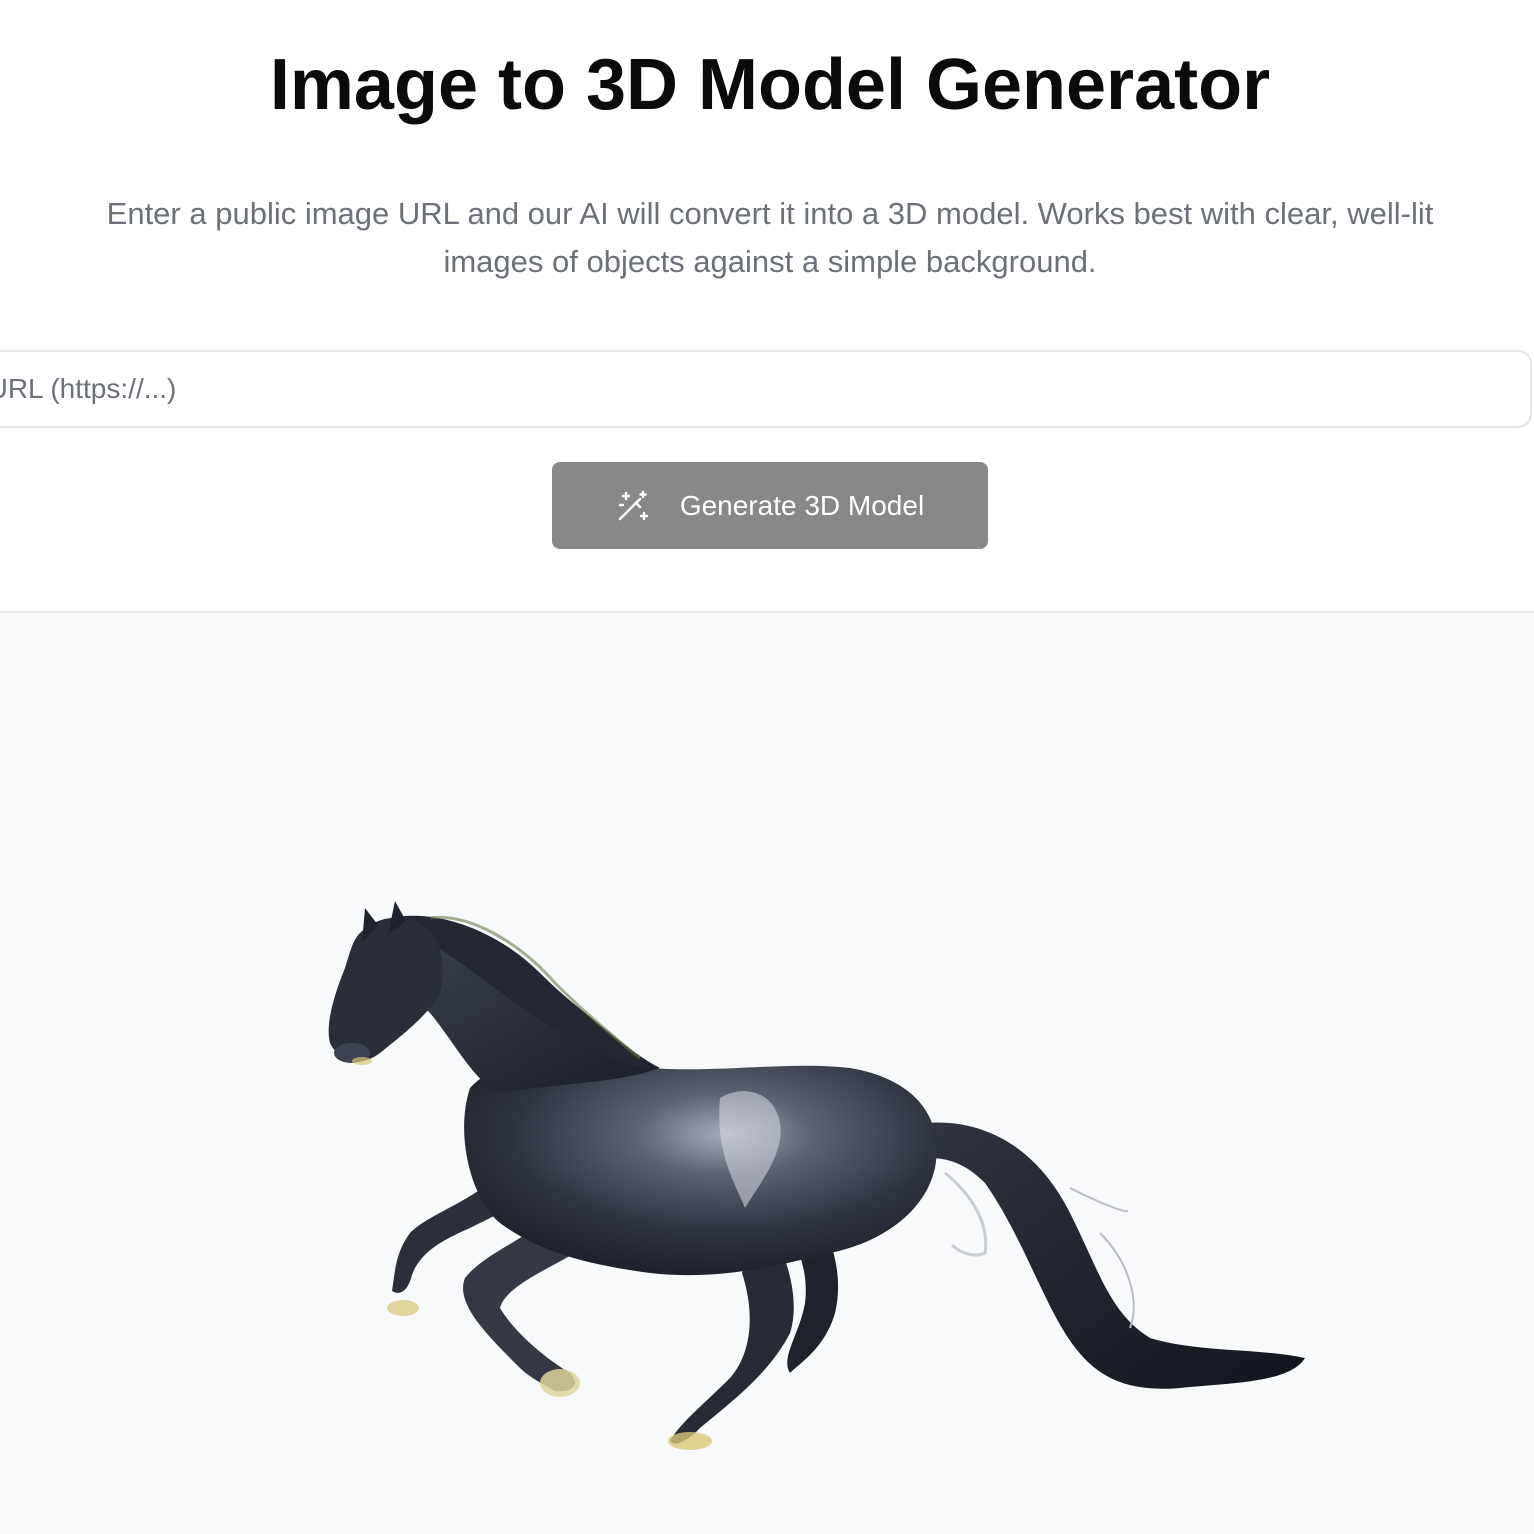 The image size is (1534, 1534). Describe the element at coordinates (770, 85) in the screenshot. I see `page-title: Image to 3D Model Generator` at that location.